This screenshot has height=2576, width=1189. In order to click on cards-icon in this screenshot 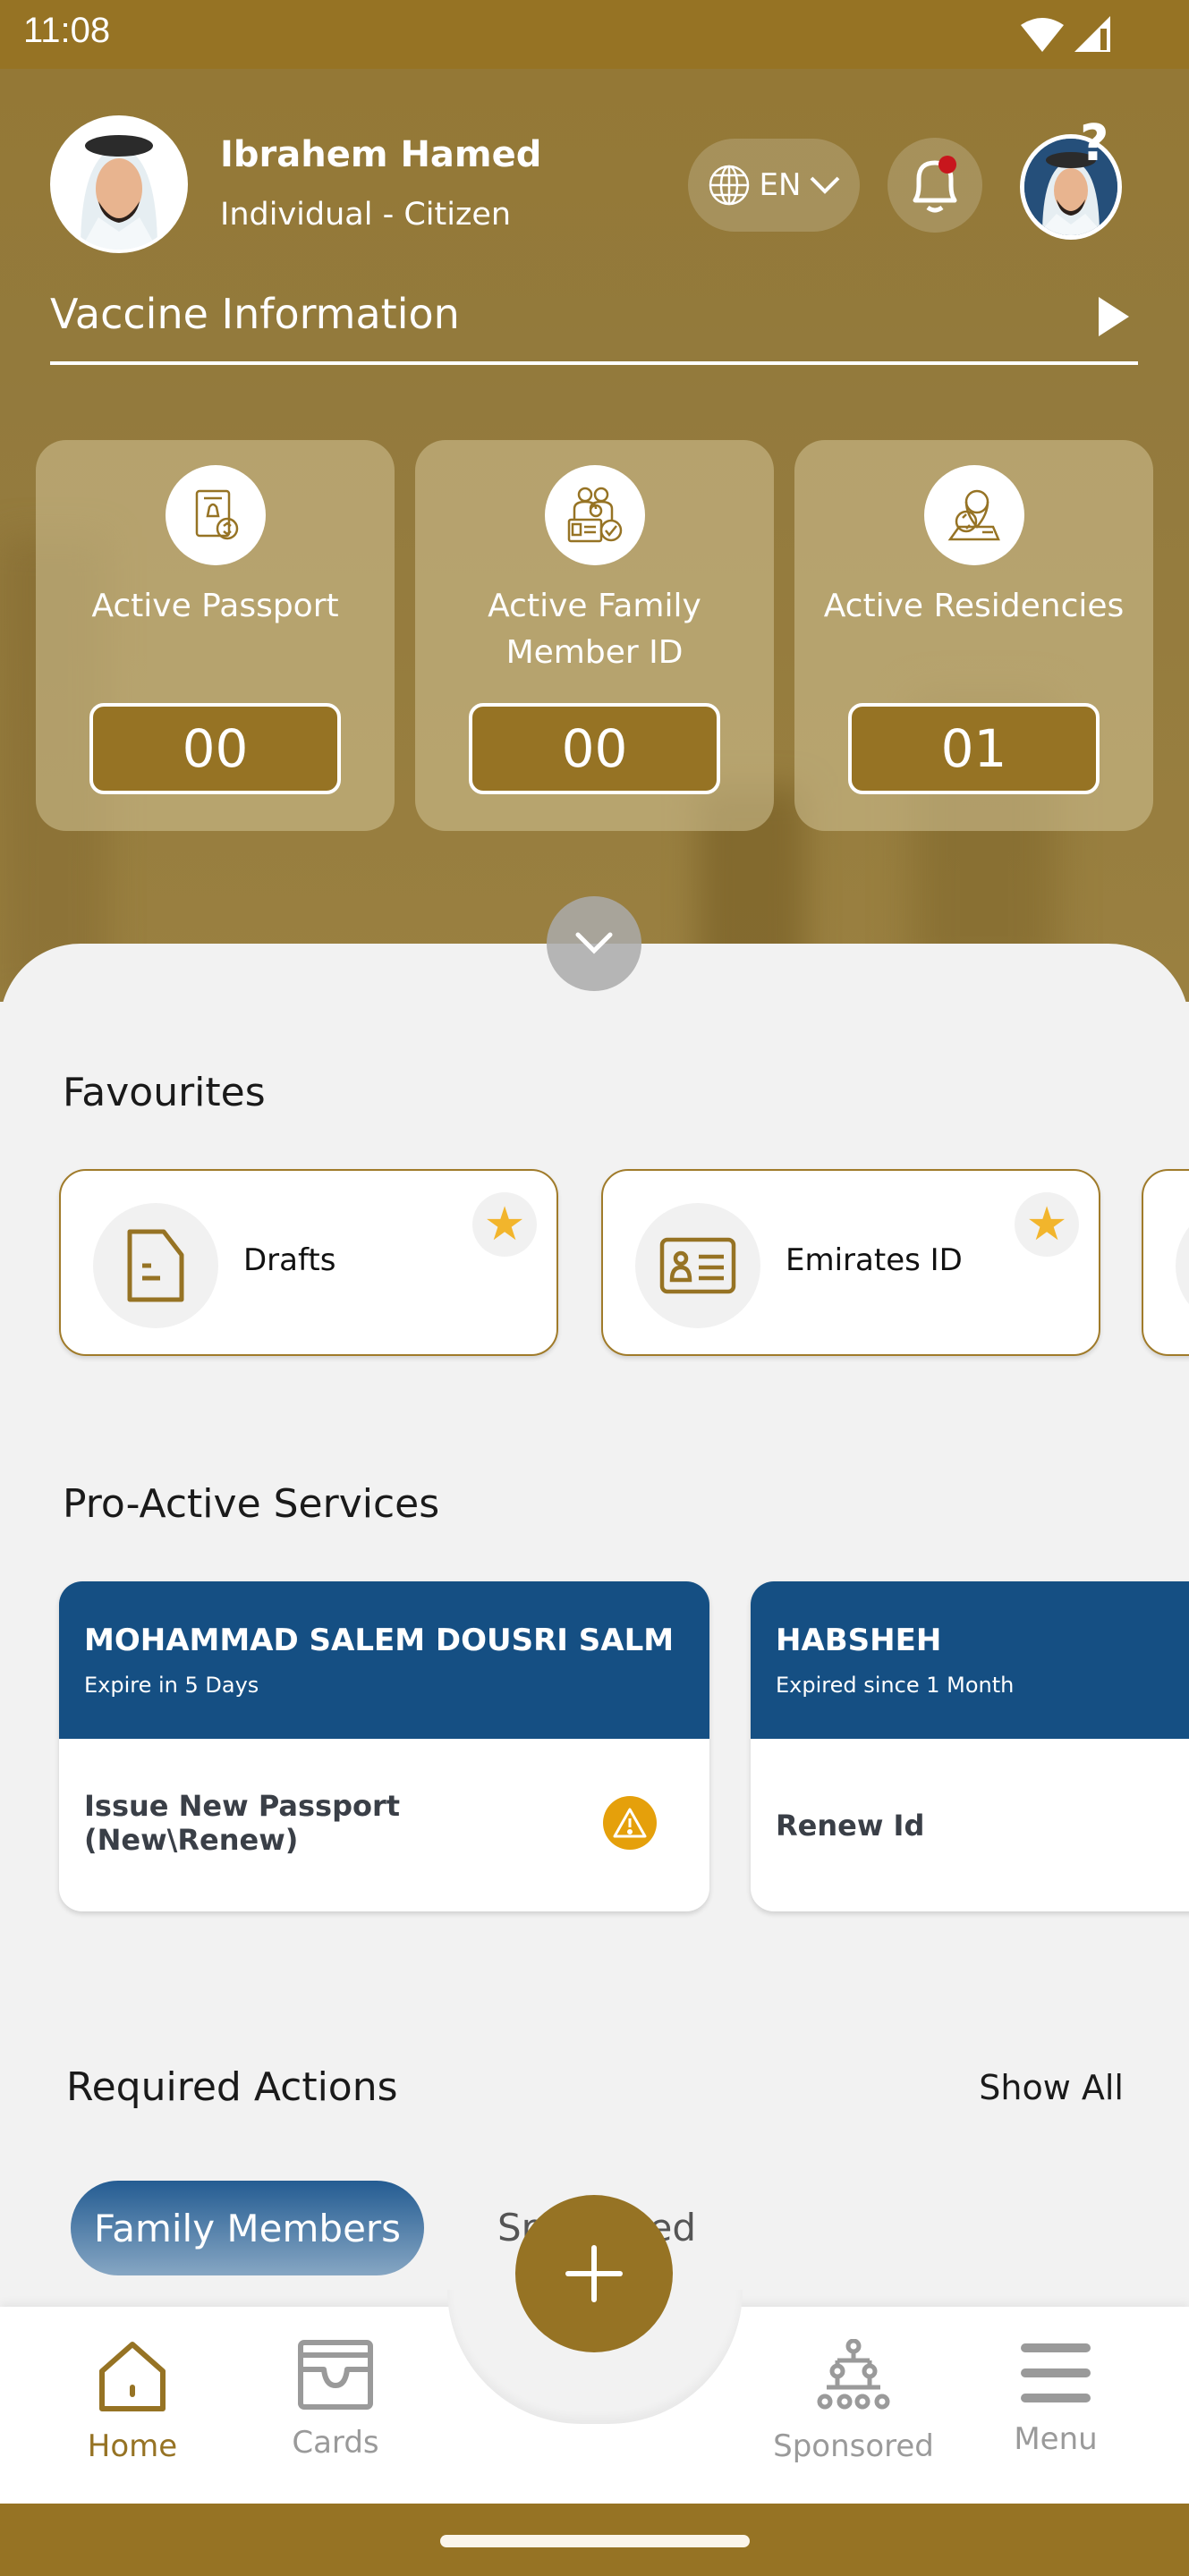, I will do `click(335, 2375)`.